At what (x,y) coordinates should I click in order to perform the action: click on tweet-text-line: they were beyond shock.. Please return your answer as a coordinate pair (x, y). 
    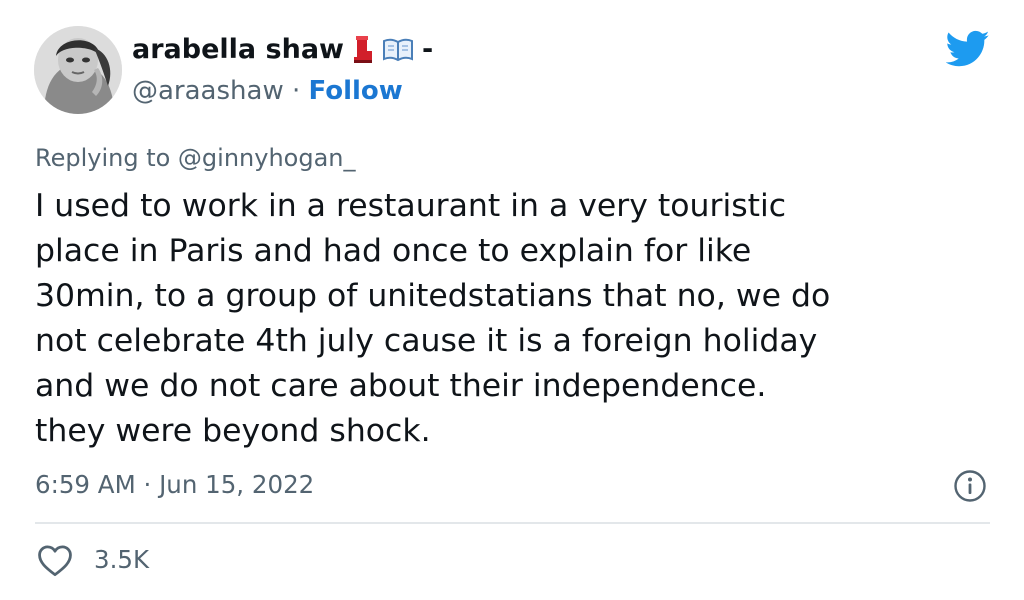
    Looking at the image, I should click on (233, 431).